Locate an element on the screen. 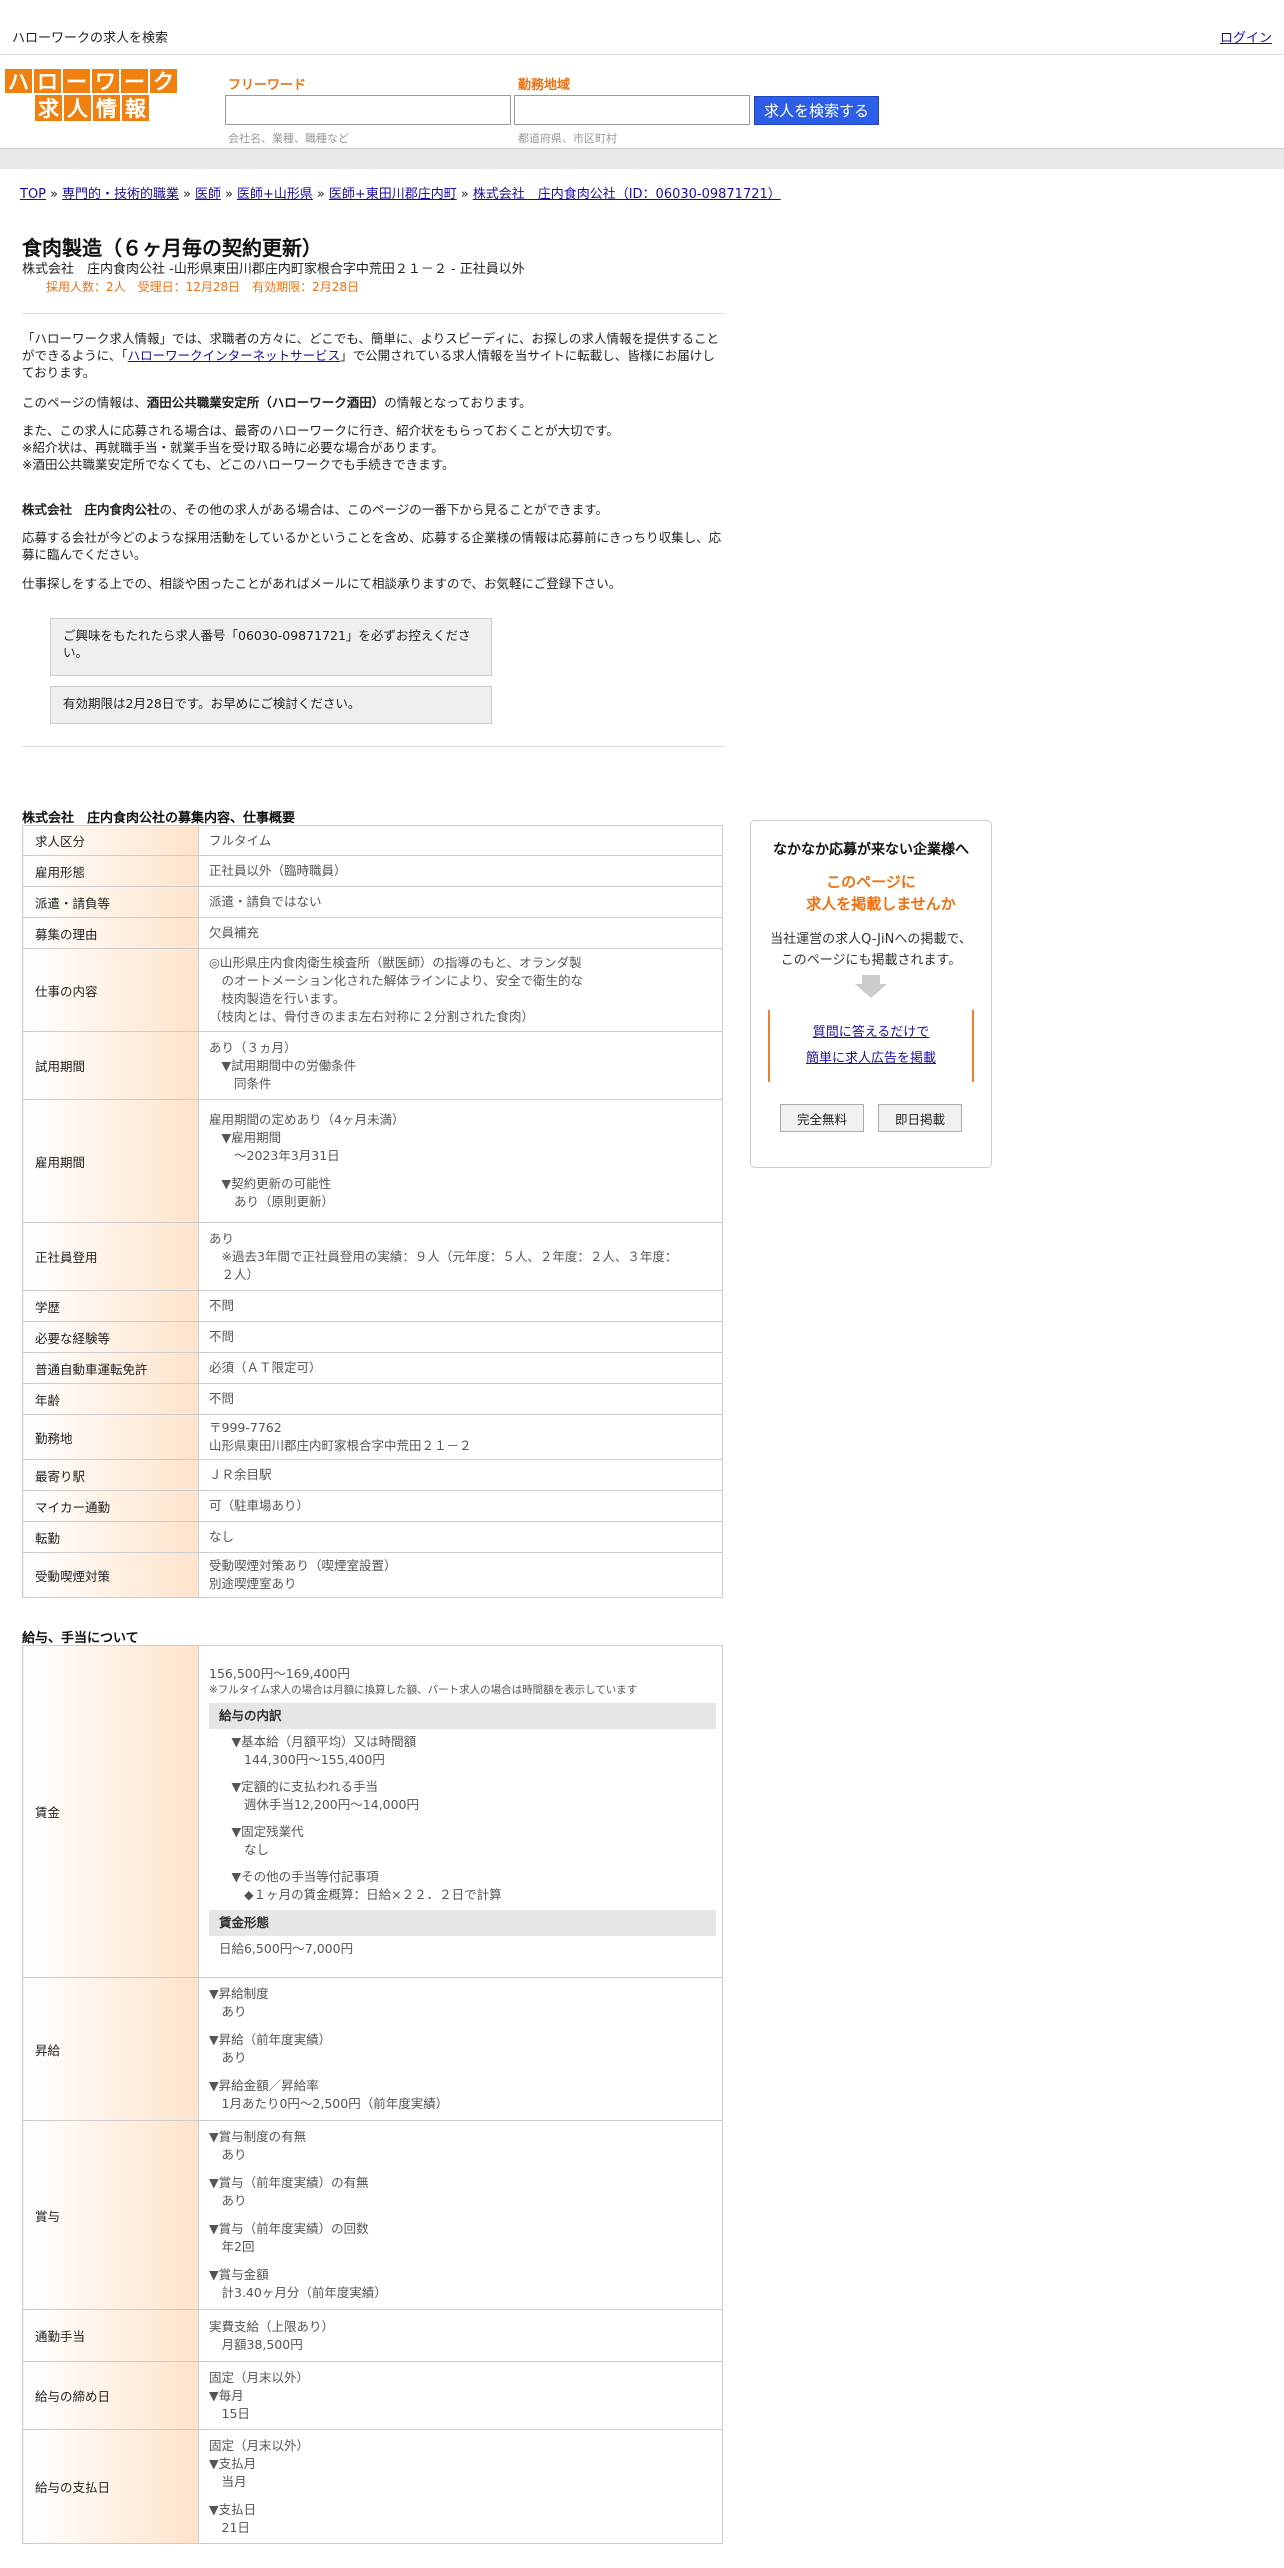 The height and width of the screenshot is (2568, 1284). value-line: 当月 is located at coordinates (228, 2481).